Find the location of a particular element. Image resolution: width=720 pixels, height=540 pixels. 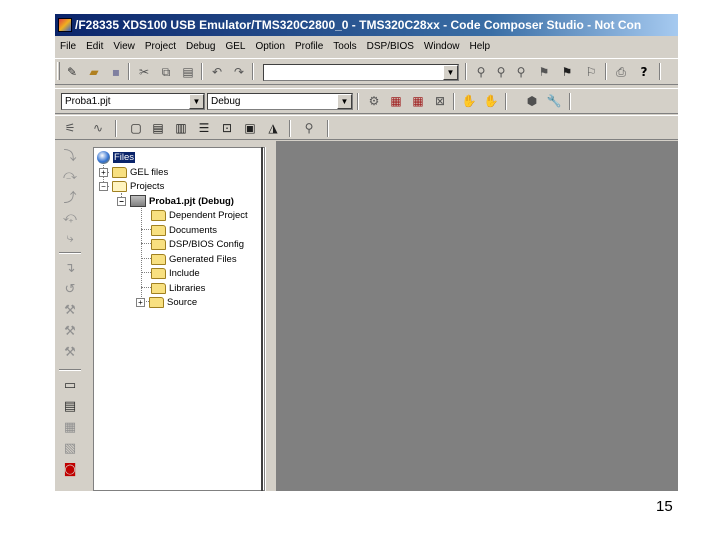

menu-tools: Tools is located at coordinates (344, 46).